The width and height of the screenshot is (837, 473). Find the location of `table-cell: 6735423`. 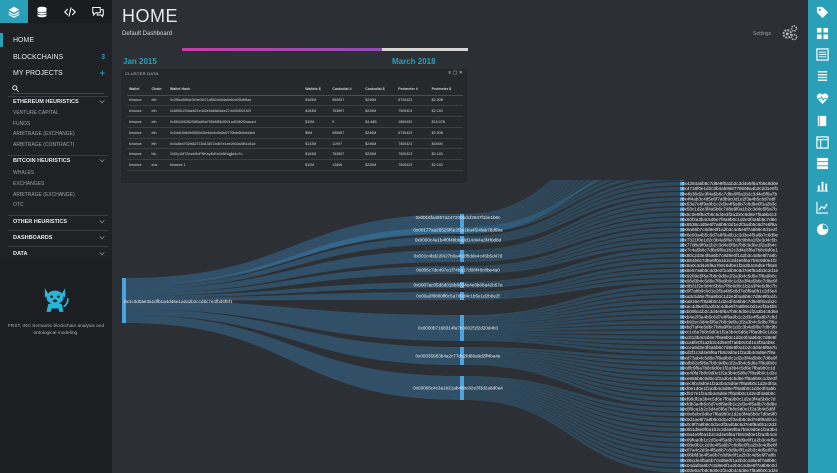

table-cell: 6735423 is located at coordinates (413, 101).